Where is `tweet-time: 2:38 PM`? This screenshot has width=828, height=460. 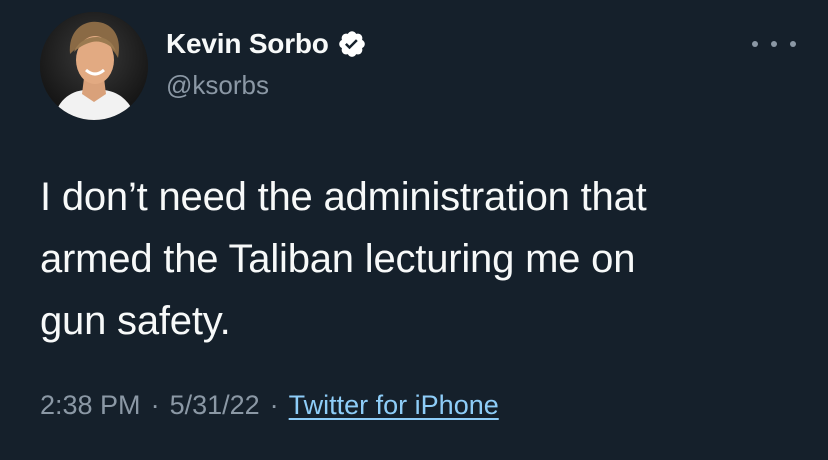
tweet-time: 2:38 PM is located at coordinates (90, 405).